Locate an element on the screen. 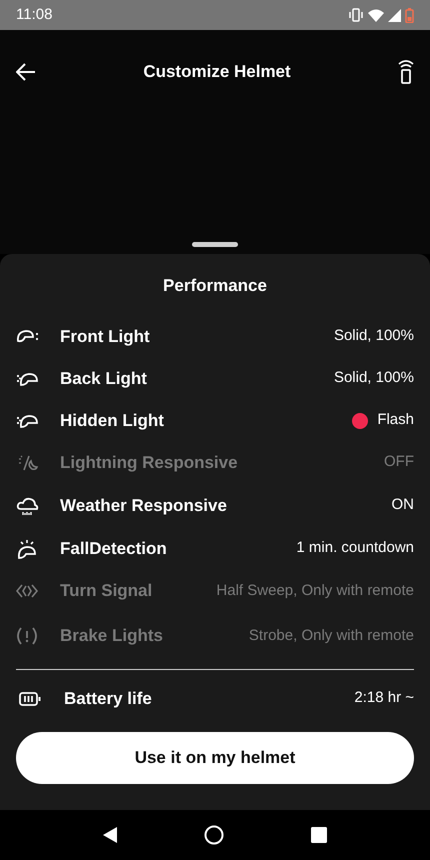 The image size is (430, 860). drag-handle is located at coordinates (215, 244).